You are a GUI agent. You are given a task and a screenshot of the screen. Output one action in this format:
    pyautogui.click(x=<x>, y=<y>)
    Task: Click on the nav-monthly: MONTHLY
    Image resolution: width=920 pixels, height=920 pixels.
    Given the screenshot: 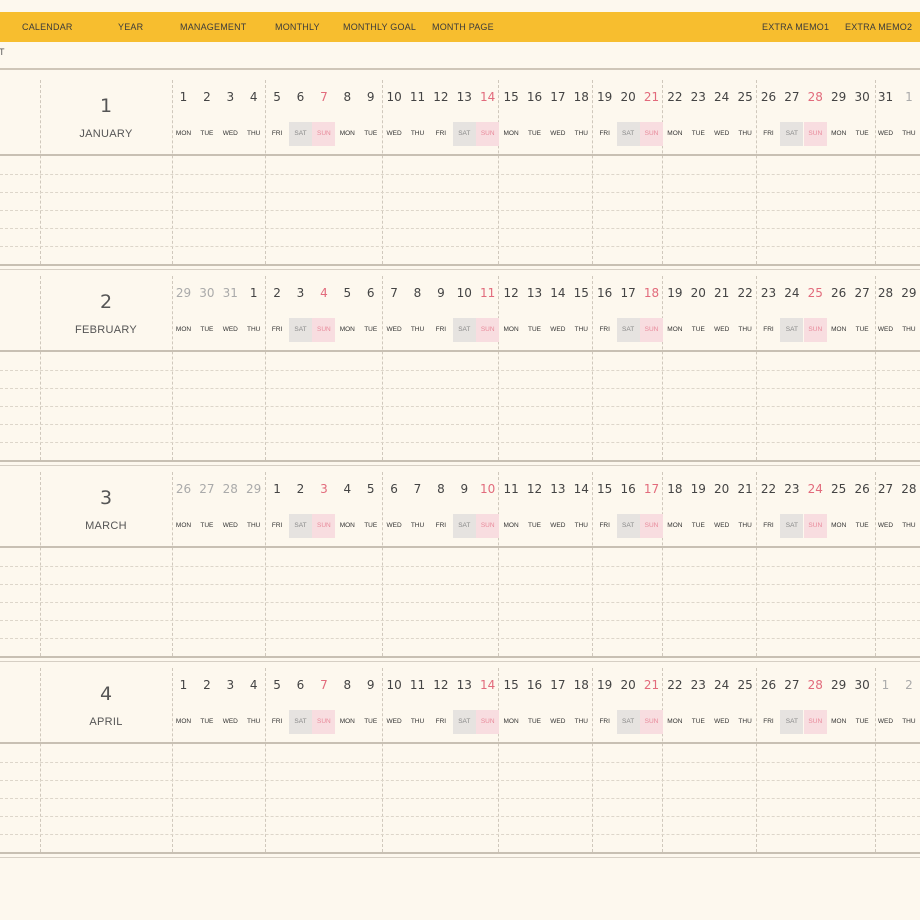 What is the action you would take?
    pyautogui.click(x=297, y=27)
    